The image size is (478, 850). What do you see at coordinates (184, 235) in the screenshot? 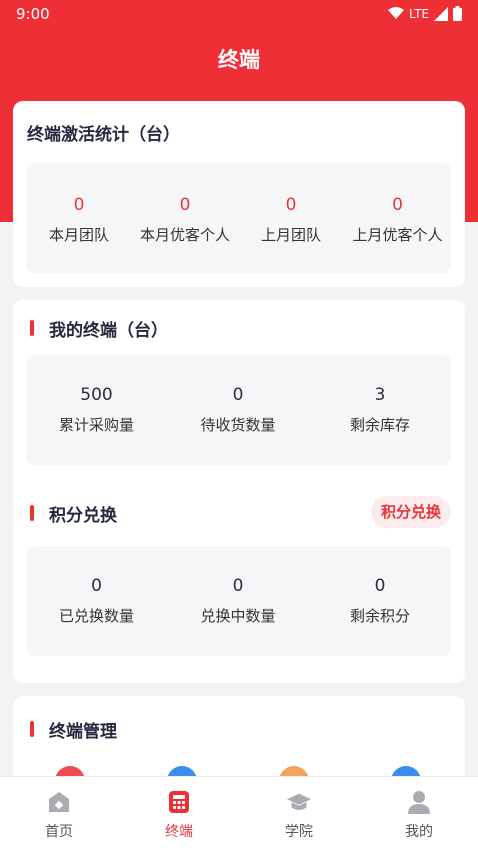
I see `stat-label: 本月优客个人` at bounding box center [184, 235].